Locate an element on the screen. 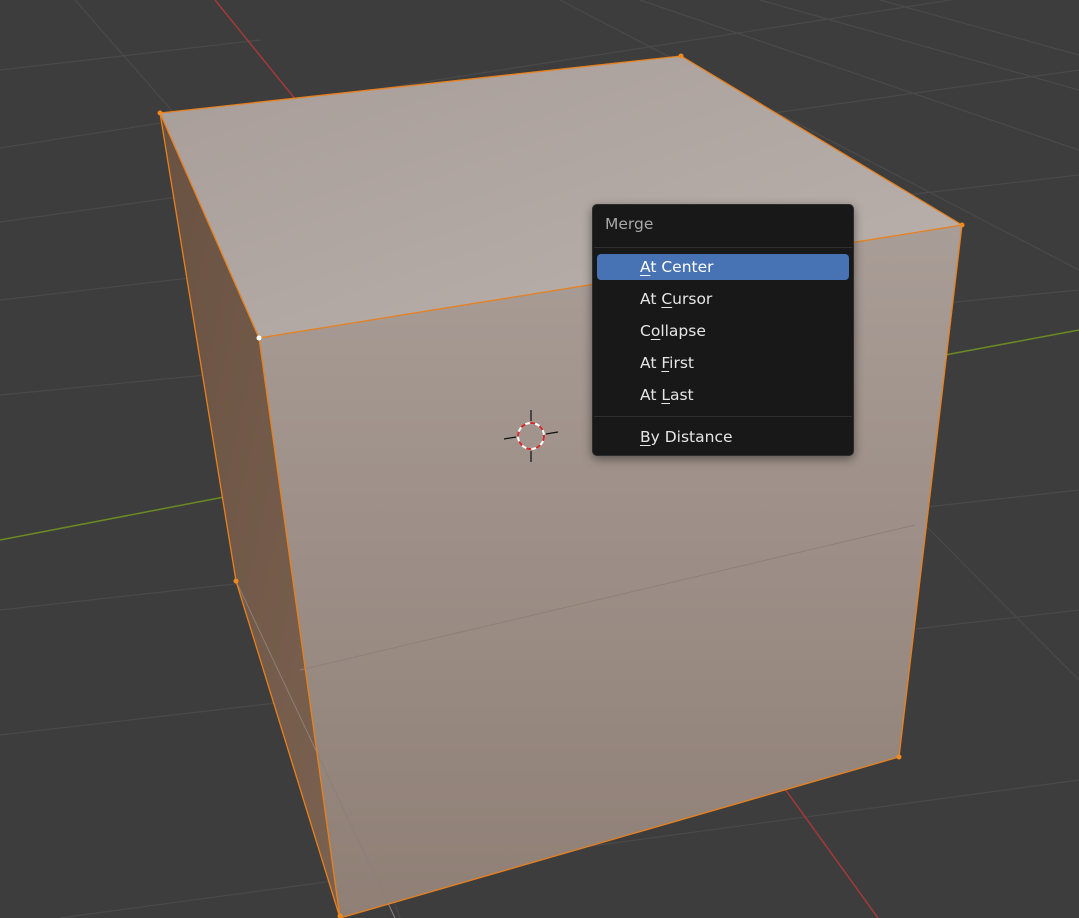 The width and height of the screenshot is (1079, 918). menu-item-text: llapse is located at coordinates (683, 331).